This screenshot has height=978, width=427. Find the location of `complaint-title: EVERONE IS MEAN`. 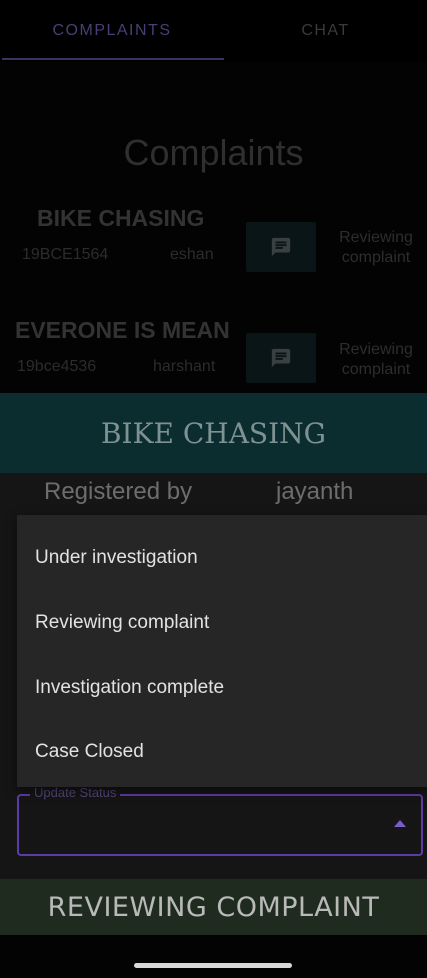

complaint-title: EVERONE IS MEAN is located at coordinates (122, 330).